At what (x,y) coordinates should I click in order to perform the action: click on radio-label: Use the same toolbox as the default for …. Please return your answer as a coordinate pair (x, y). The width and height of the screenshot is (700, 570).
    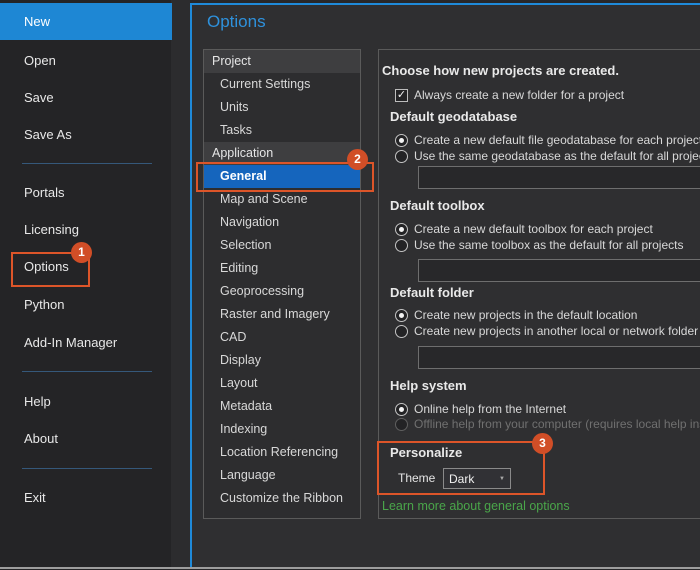
    Looking at the image, I should click on (549, 245).